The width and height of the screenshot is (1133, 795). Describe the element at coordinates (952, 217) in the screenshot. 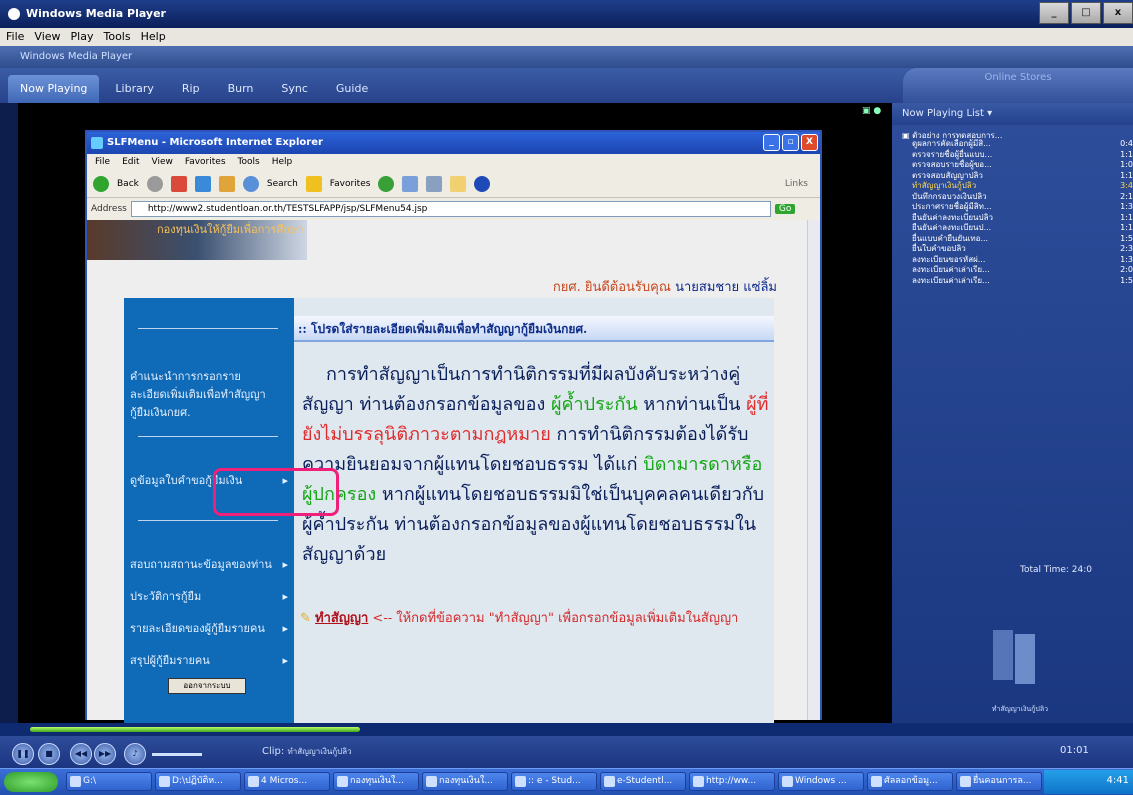

I see `playlist-item-title: ยืนยันค่าลงทะเบียนปลิว` at that location.